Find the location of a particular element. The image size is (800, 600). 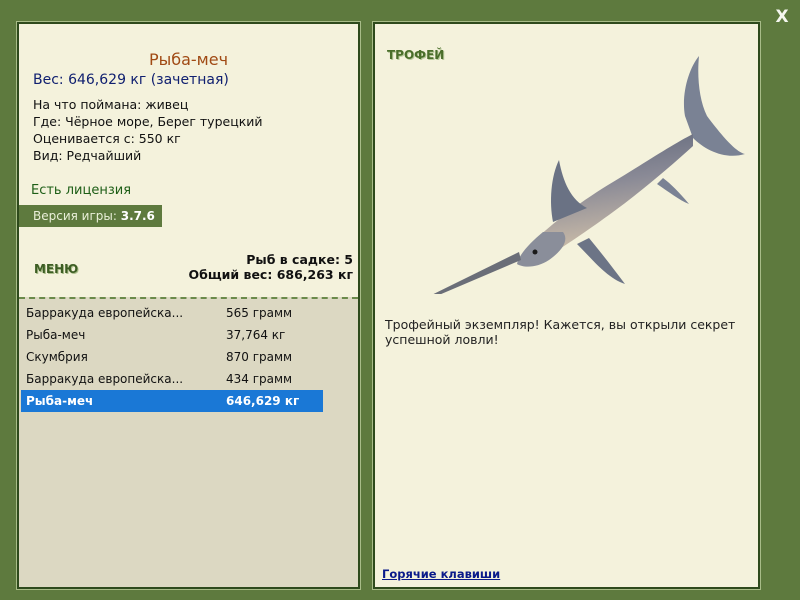

catch-list-row: Скумбрия 870 грамм is located at coordinates (172, 357).